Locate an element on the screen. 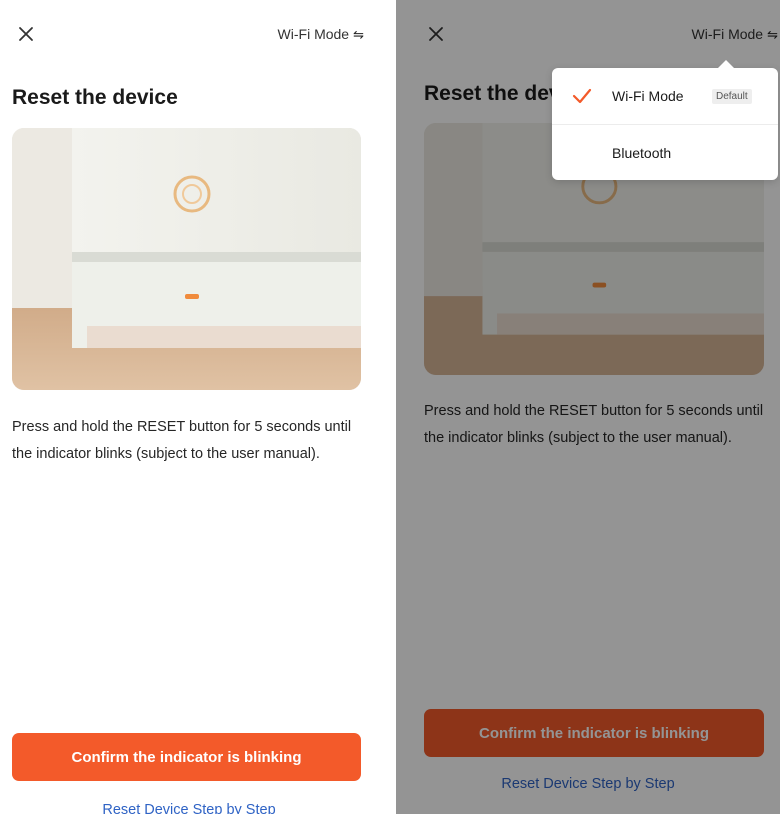 This screenshot has height=814, width=780. mode-option-bluetooth: Bluetooth is located at coordinates (665, 152).